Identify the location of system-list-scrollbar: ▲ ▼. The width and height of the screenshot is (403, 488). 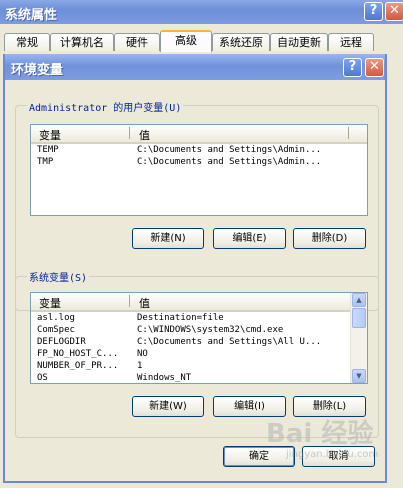
(358, 338).